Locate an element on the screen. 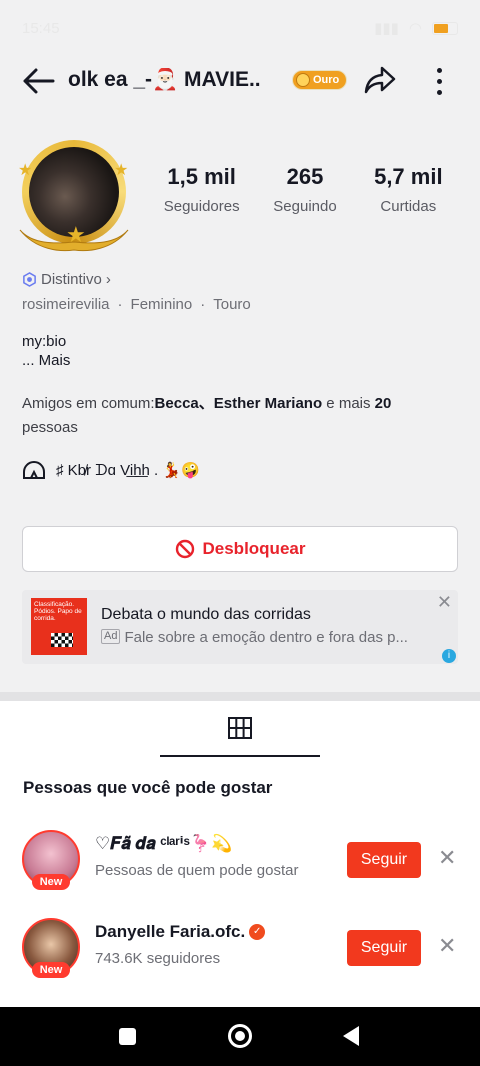 The height and width of the screenshot is (1066, 480). friends-mid: e mais is located at coordinates (348, 403).